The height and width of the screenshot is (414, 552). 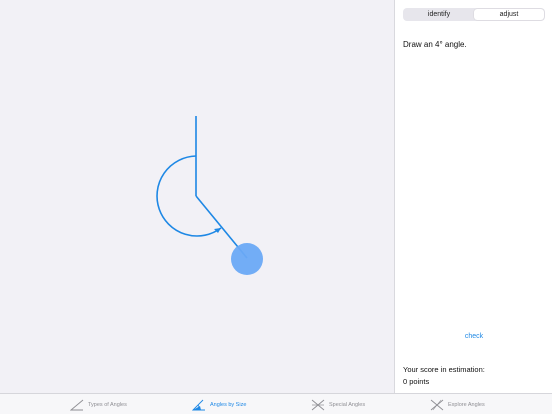 I want to click on score-label: Your score in estimation:, so click(x=444, y=369).